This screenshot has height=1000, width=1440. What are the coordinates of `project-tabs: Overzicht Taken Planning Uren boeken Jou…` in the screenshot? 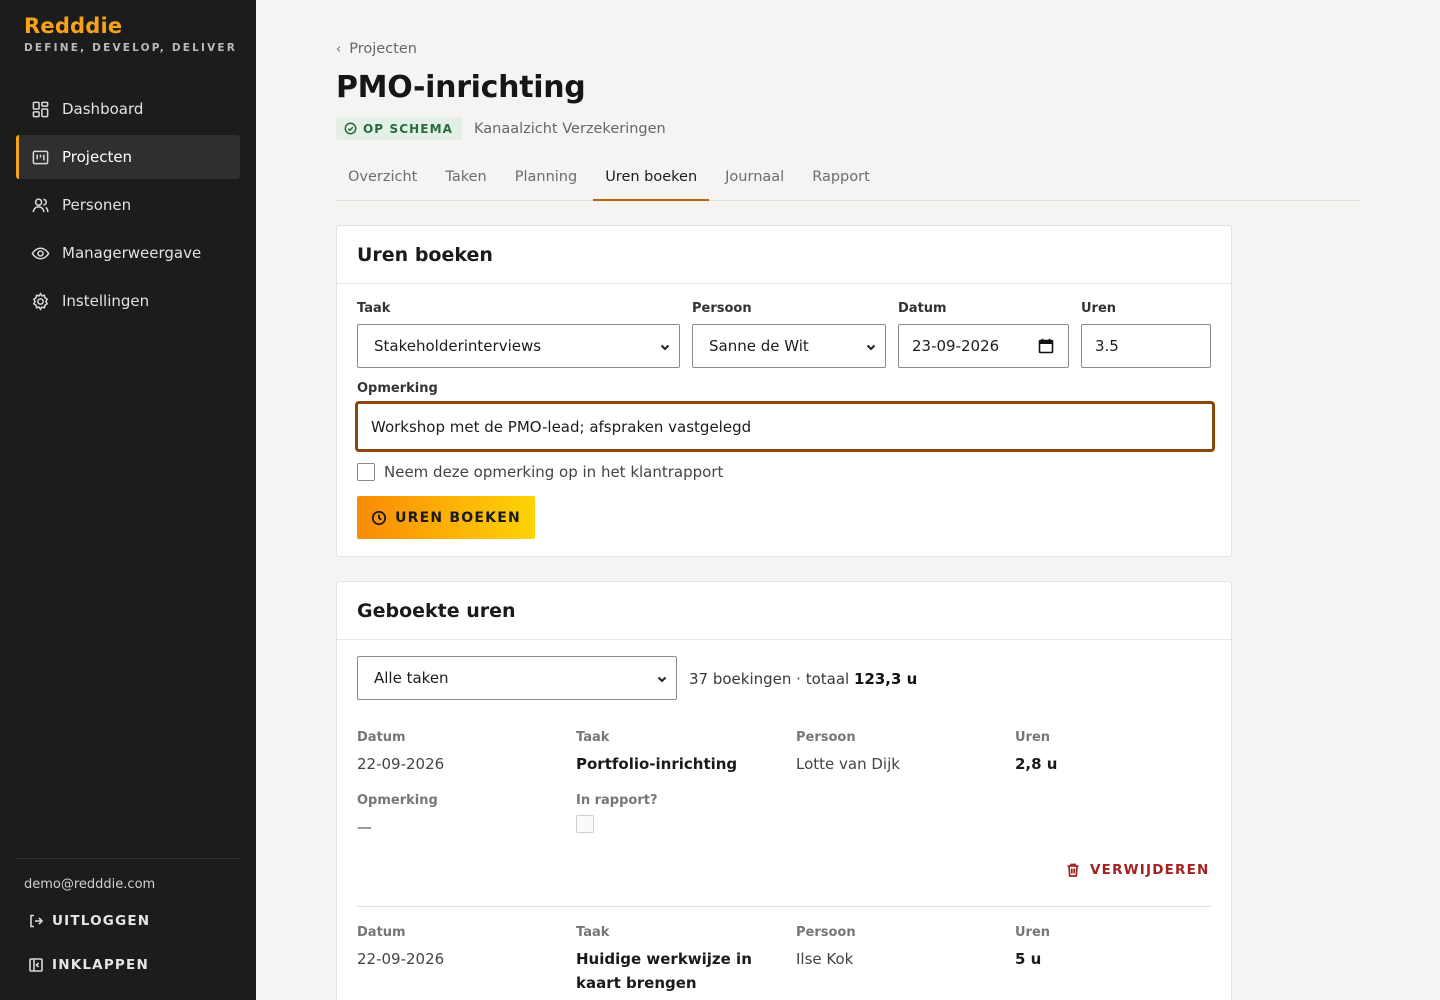 It's located at (848, 179).